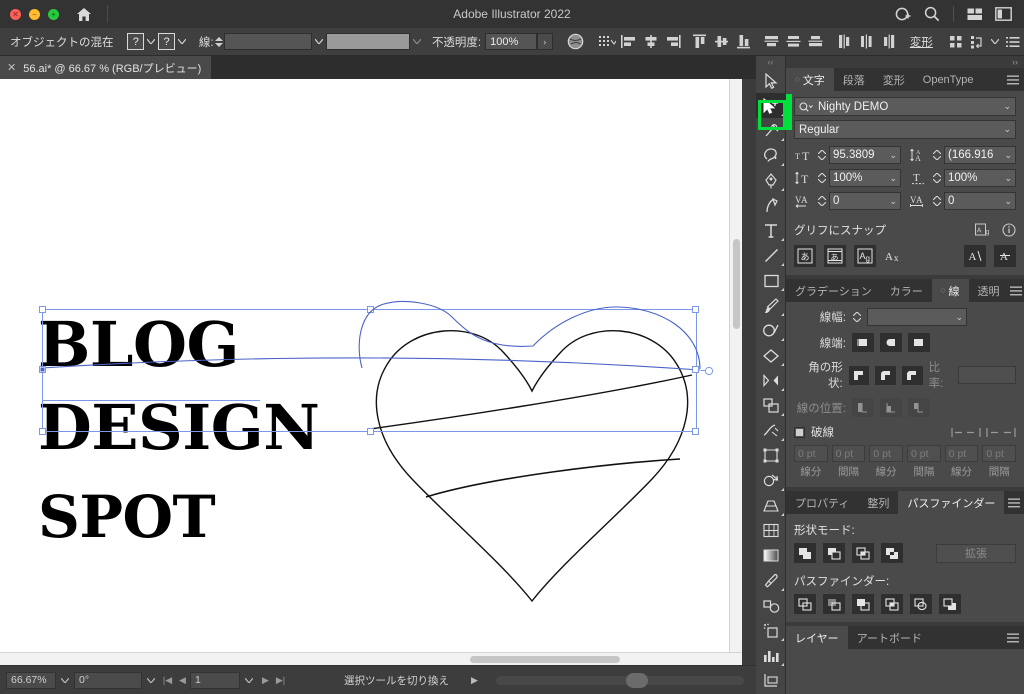 This screenshot has width=1024, height=694. What do you see at coordinates (950, 604) in the screenshot?
I see `minus-back-icon` at bounding box center [950, 604].